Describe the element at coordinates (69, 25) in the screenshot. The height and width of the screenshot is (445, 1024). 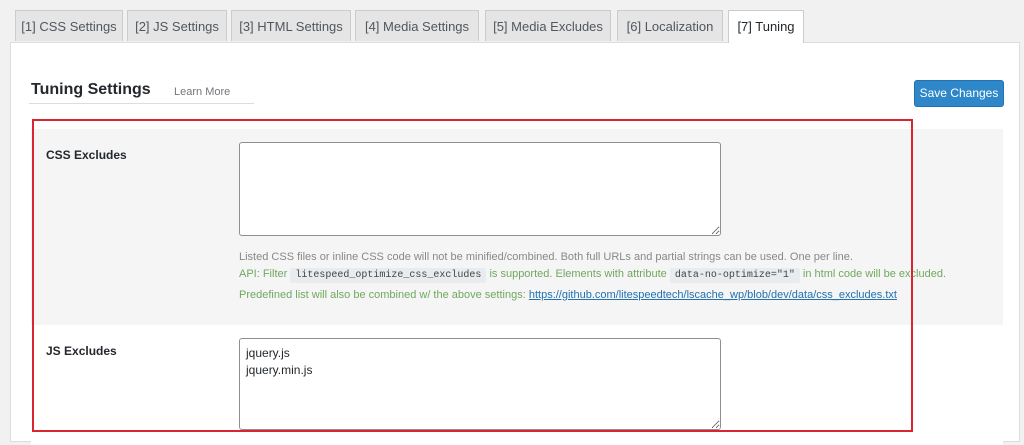
I see `tab-css-settings: [1] CSS Settings` at that location.